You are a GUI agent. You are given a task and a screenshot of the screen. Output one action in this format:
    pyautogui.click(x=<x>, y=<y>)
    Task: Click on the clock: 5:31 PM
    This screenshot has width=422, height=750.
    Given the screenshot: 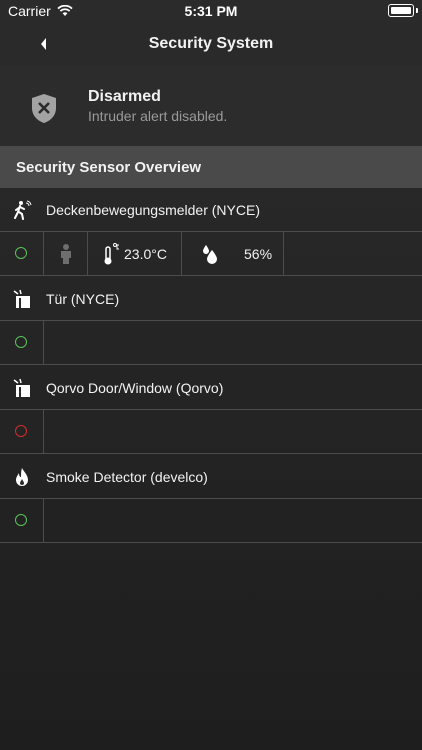 What is the action you would take?
    pyautogui.click(x=211, y=11)
    